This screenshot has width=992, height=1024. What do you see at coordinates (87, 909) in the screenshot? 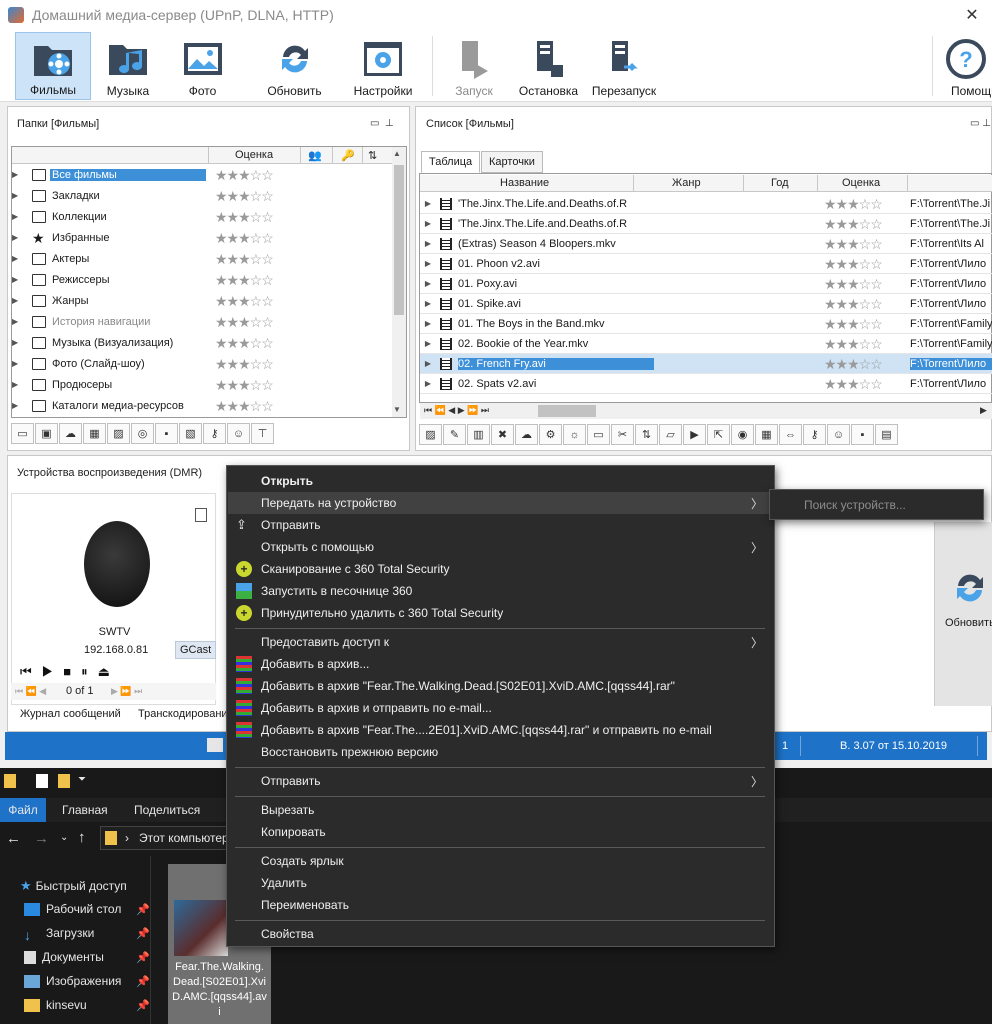
I see `nav-desktop: Рабочий стол 📌` at bounding box center [87, 909].